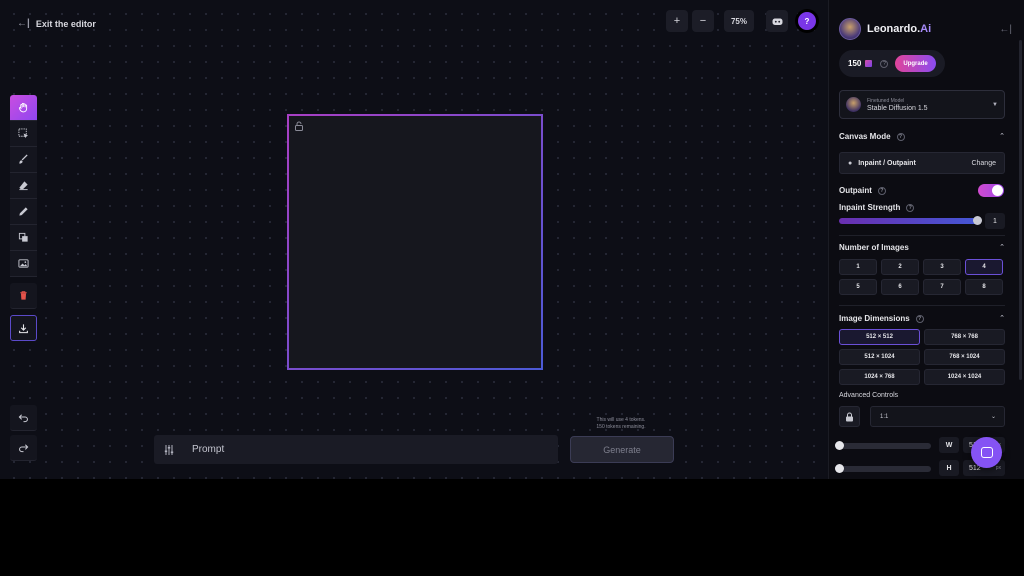 The height and width of the screenshot is (576, 1024). What do you see at coordinates (853, 104) in the screenshot?
I see `model-thumbnail` at bounding box center [853, 104].